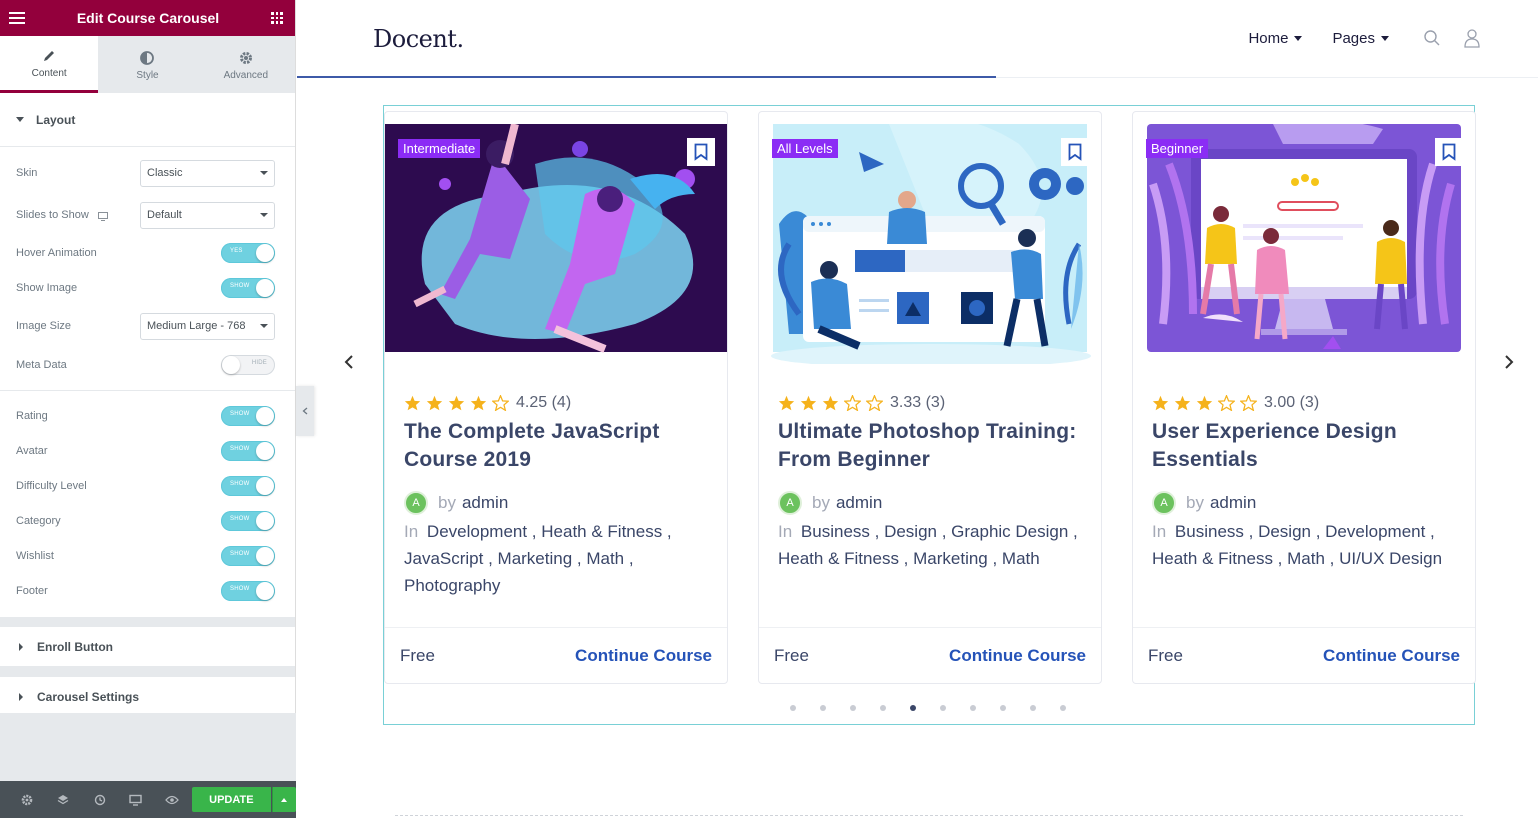  I want to click on wishlist-toggle: SHOW, so click(248, 555).